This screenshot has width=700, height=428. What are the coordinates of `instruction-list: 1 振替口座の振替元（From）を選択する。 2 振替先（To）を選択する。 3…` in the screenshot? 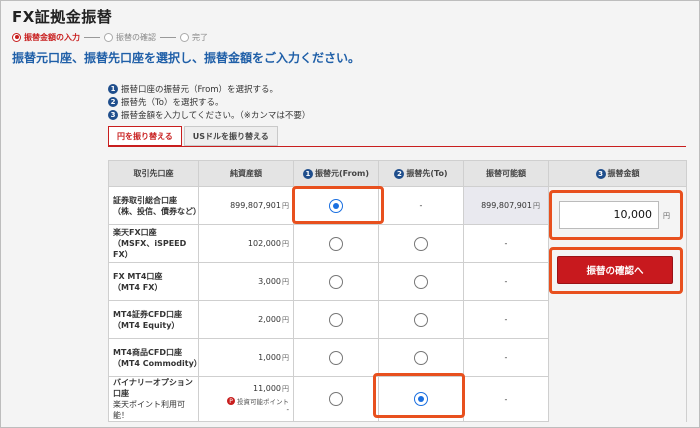 It's located at (209, 101).